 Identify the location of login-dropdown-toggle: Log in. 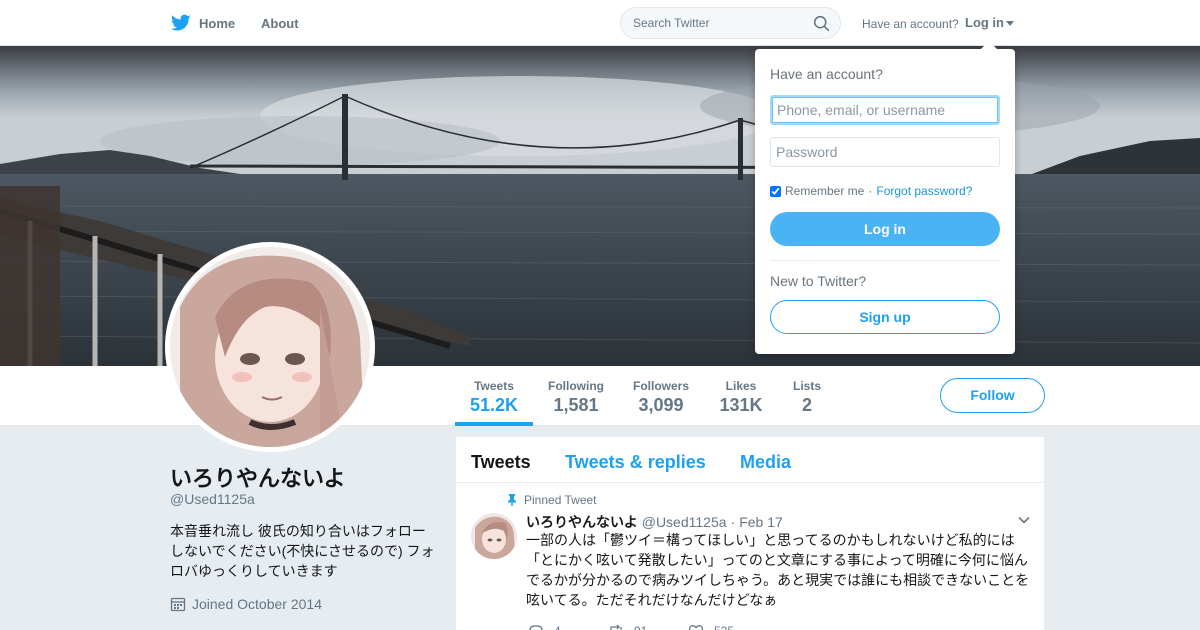
(989, 22).